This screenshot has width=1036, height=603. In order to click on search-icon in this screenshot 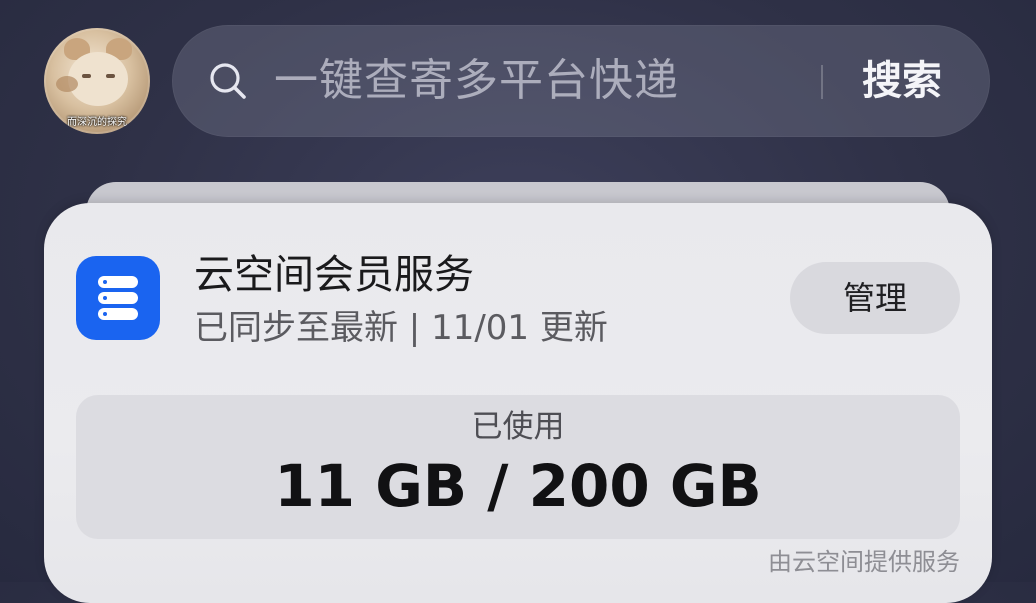, I will do `click(228, 81)`.